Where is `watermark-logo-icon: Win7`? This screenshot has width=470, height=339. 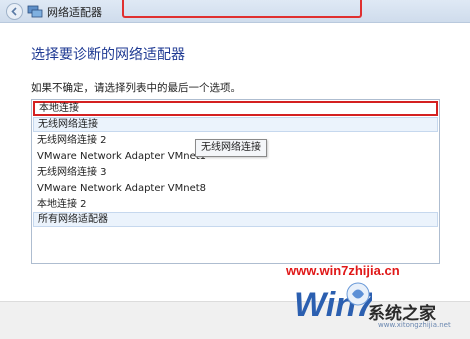
watermark-logo-icon: Win7 is located at coordinates (333, 303).